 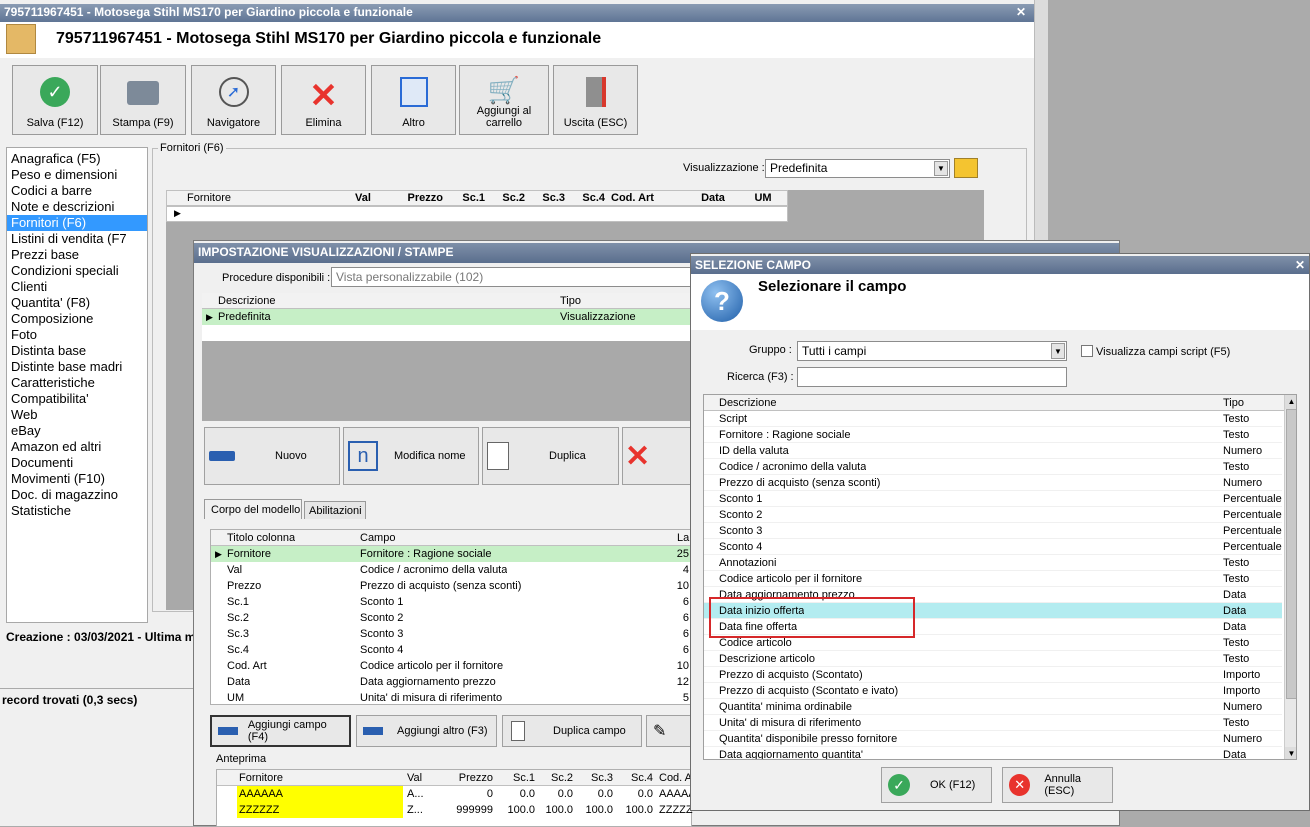 What do you see at coordinates (550, 456) in the screenshot?
I see `duplicate-button: Duplica` at bounding box center [550, 456].